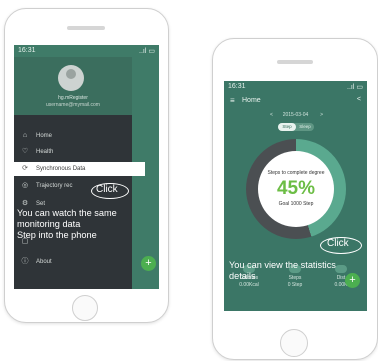 This screenshot has height=361, width=378. What do you see at coordinates (232, 100) in the screenshot?
I see `menu-icon: ≡` at bounding box center [232, 100].